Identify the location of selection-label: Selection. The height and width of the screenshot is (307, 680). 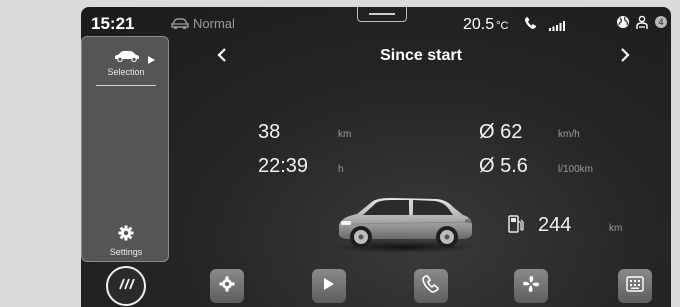
(126, 72).